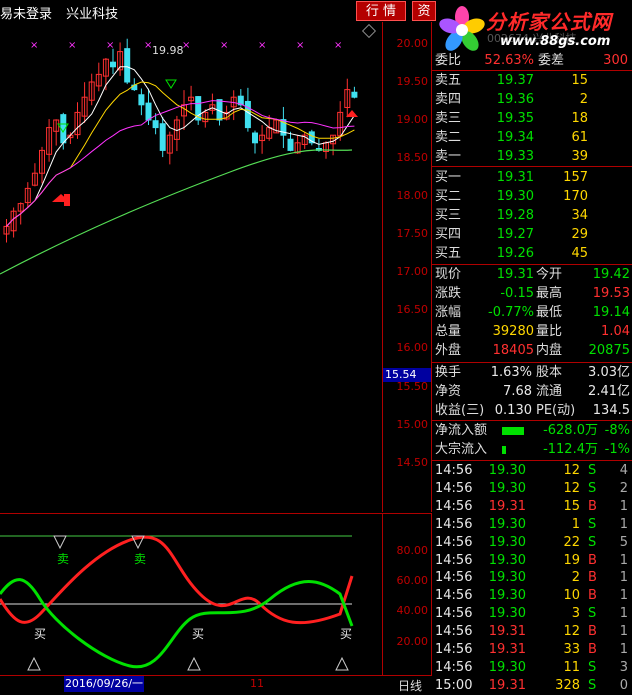  I want to click on ask-row: 卖三 19.35 18, so click(532, 119).